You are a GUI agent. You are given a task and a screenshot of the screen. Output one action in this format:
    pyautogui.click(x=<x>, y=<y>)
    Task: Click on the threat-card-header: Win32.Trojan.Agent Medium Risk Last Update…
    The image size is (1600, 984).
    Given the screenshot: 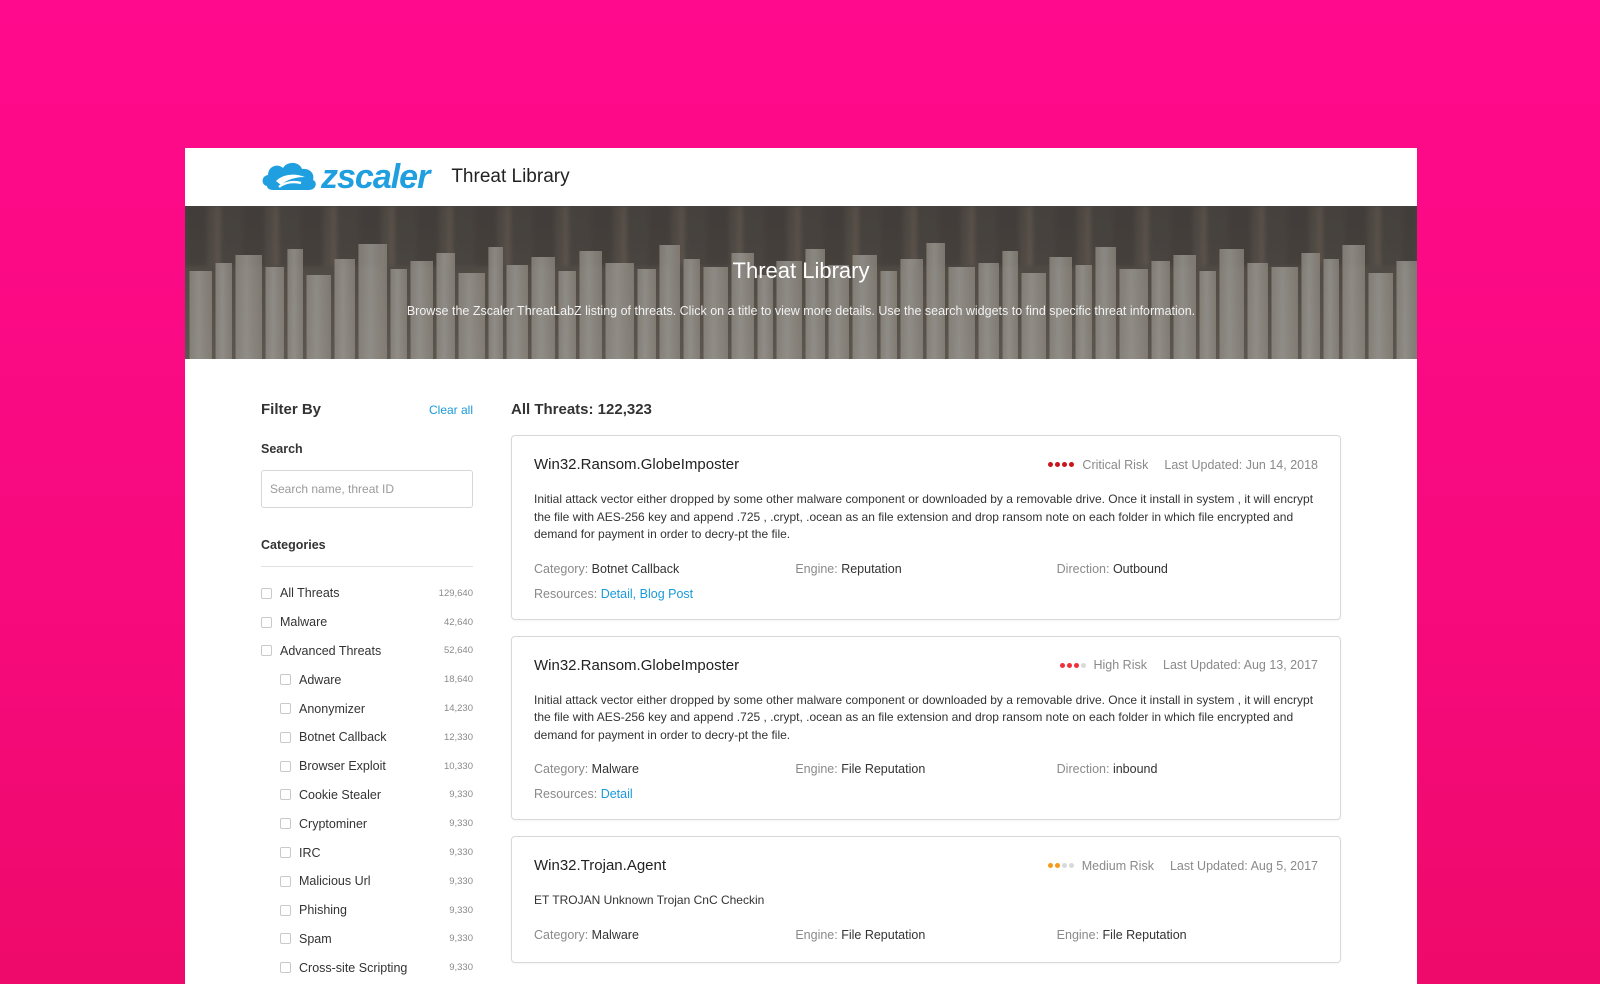 What is the action you would take?
    pyautogui.click(x=926, y=865)
    